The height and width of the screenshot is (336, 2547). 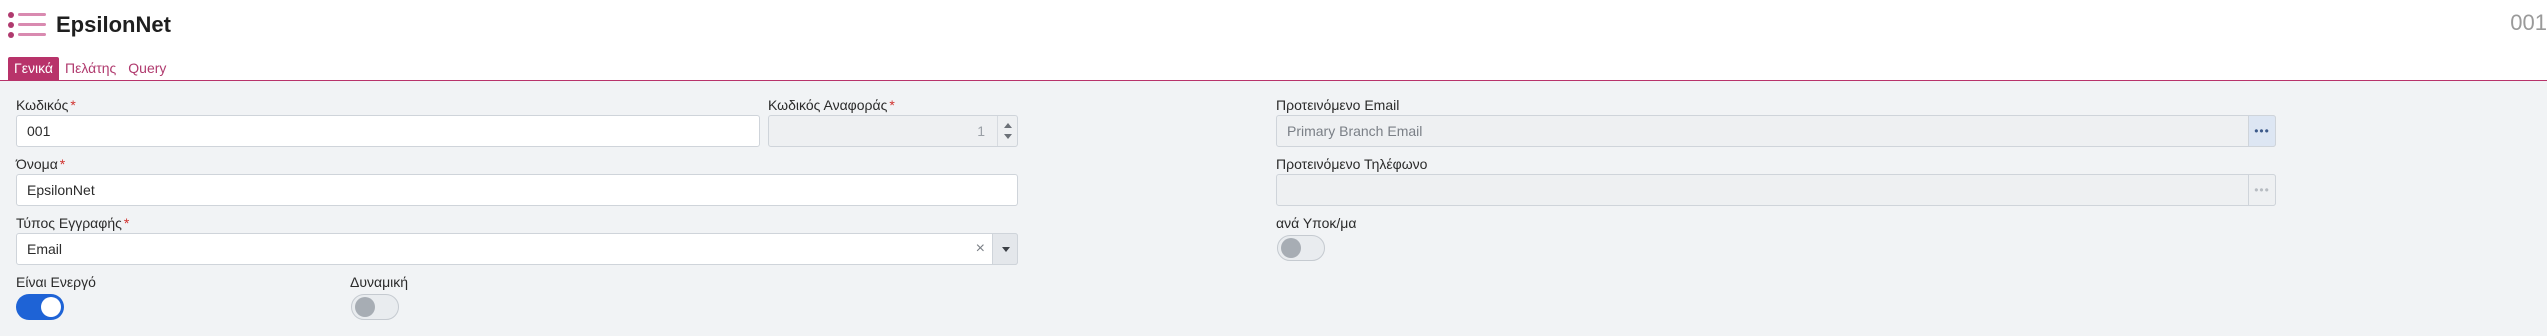 I want to click on dynamic-toggle, so click(x=375, y=307).